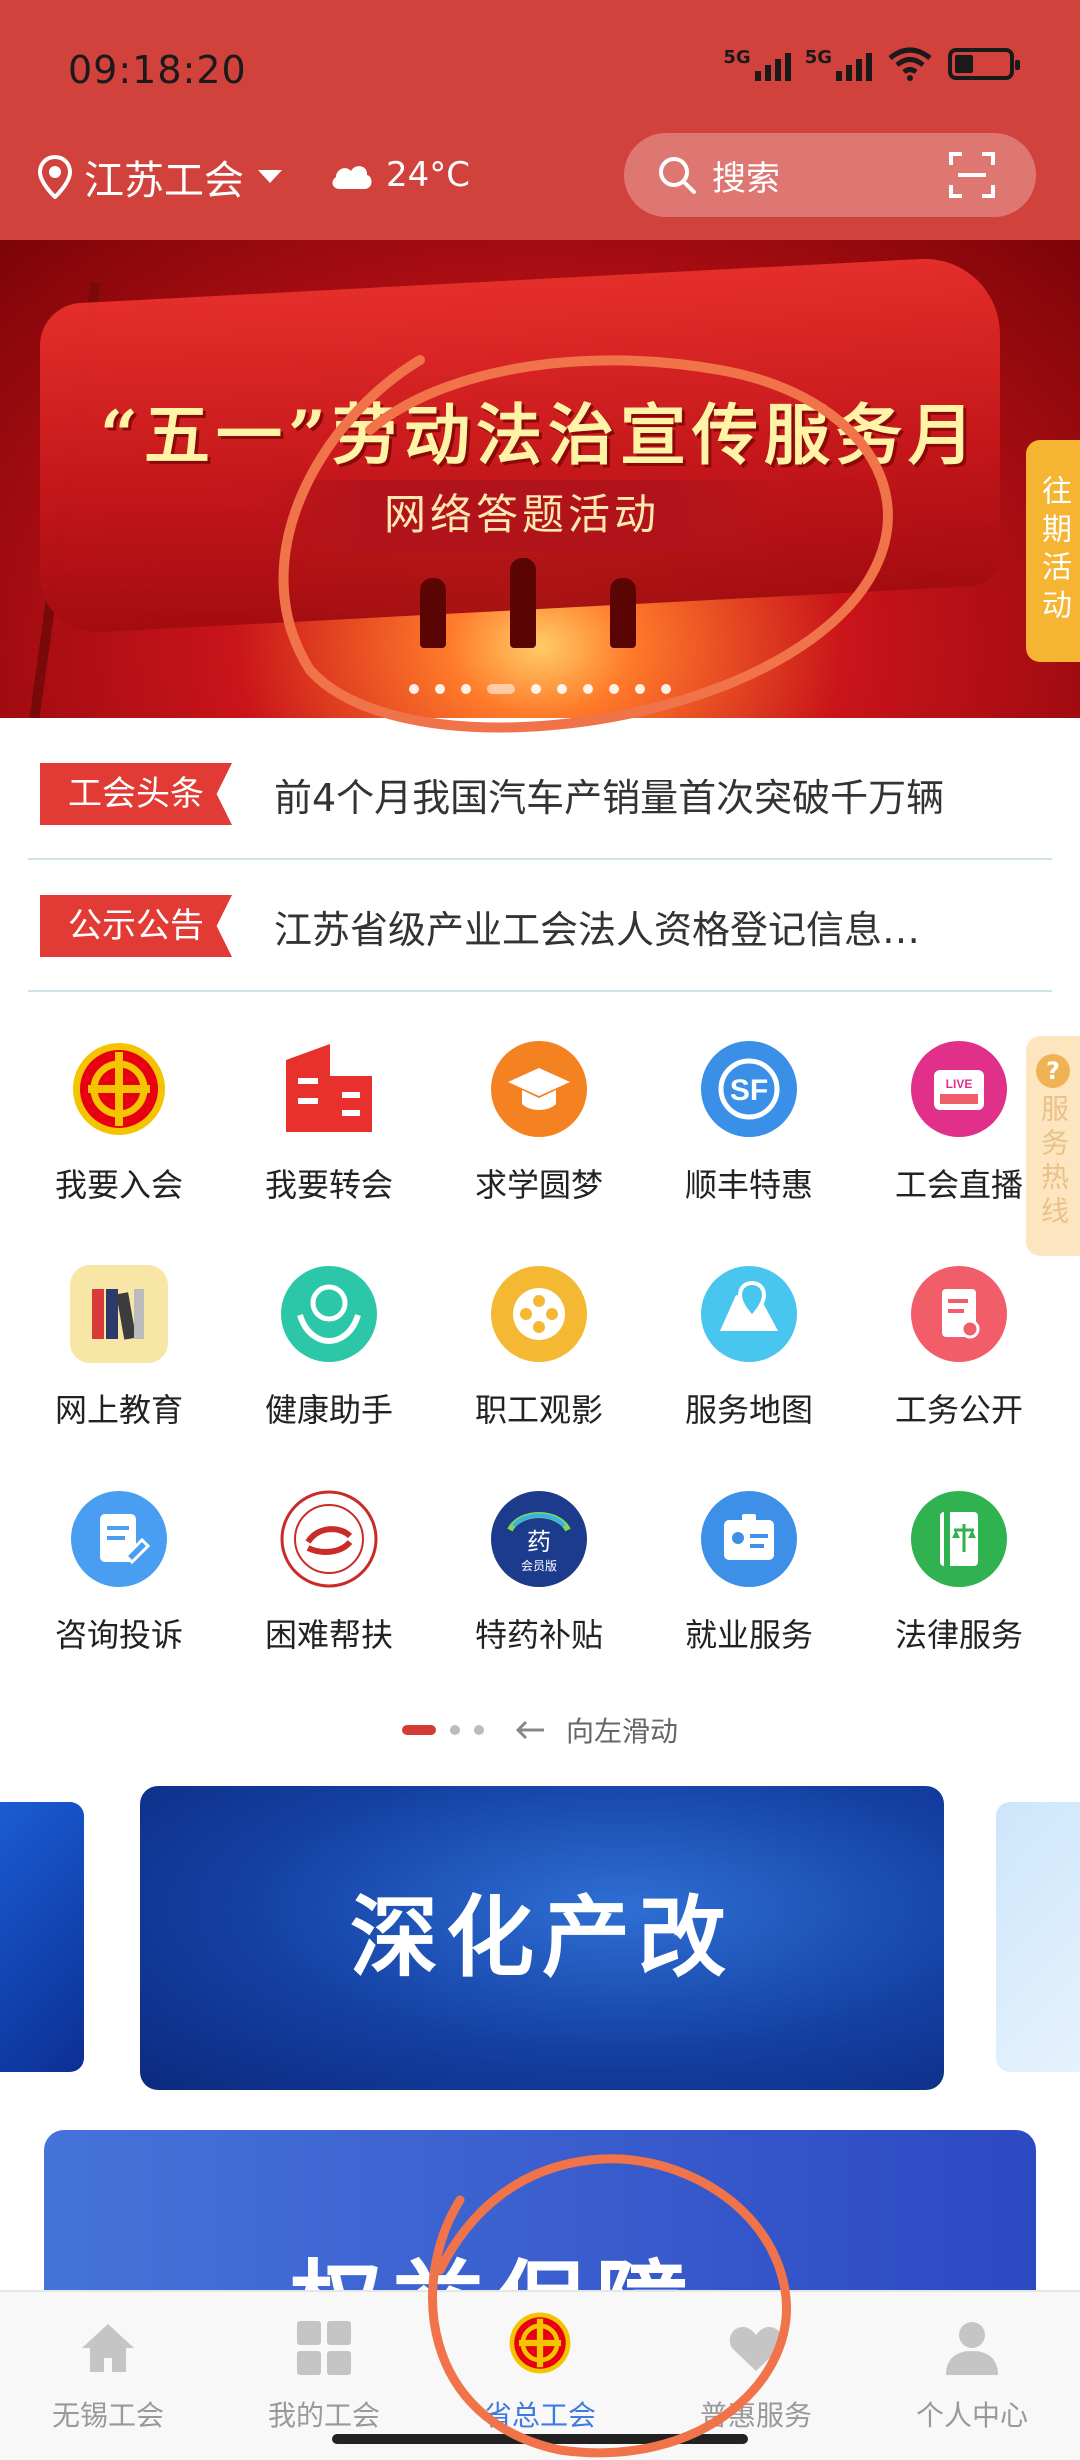 Image resolution: width=1080 pixels, height=2460 pixels. I want to click on service-item: 就业服务, so click(749, 1573).